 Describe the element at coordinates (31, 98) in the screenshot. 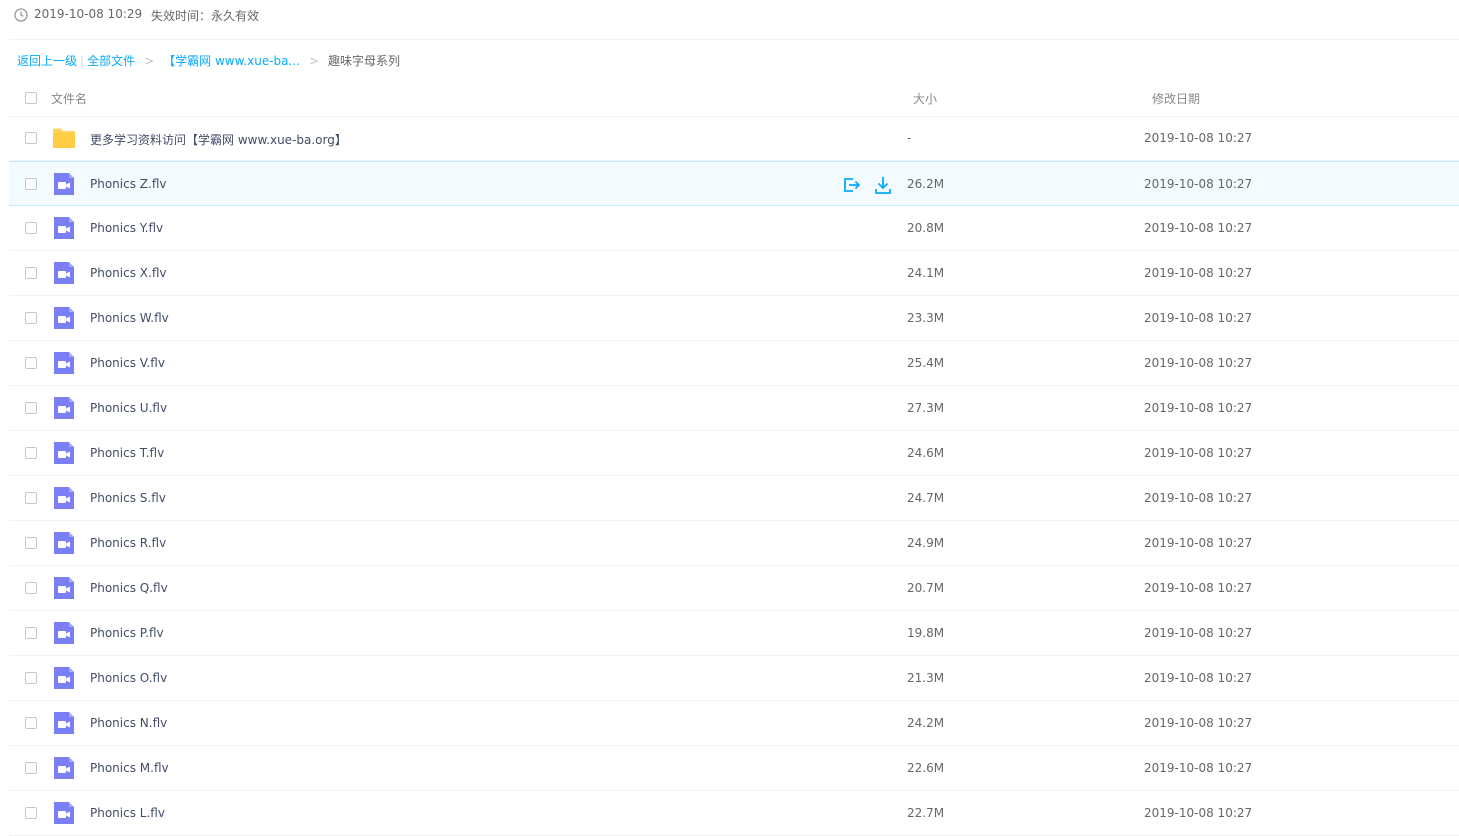

I see `select-all-checkbox` at that location.